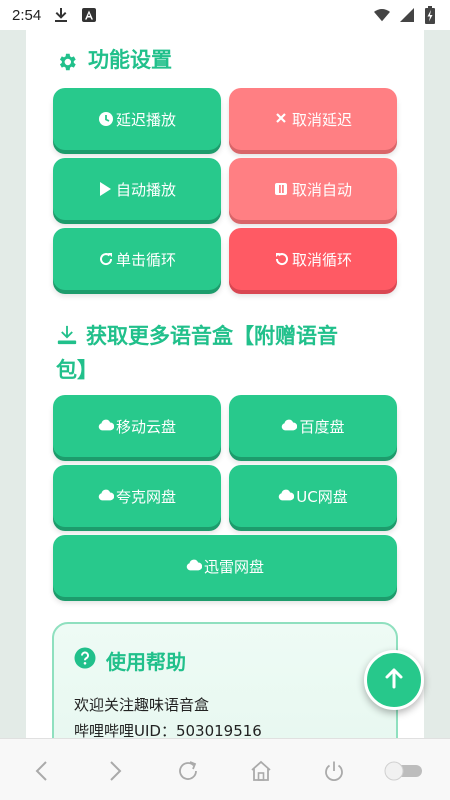 The height and width of the screenshot is (800, 450). Describe the element at coordinates (85, 660) in the screenshot. I see `question-icon` at that location.